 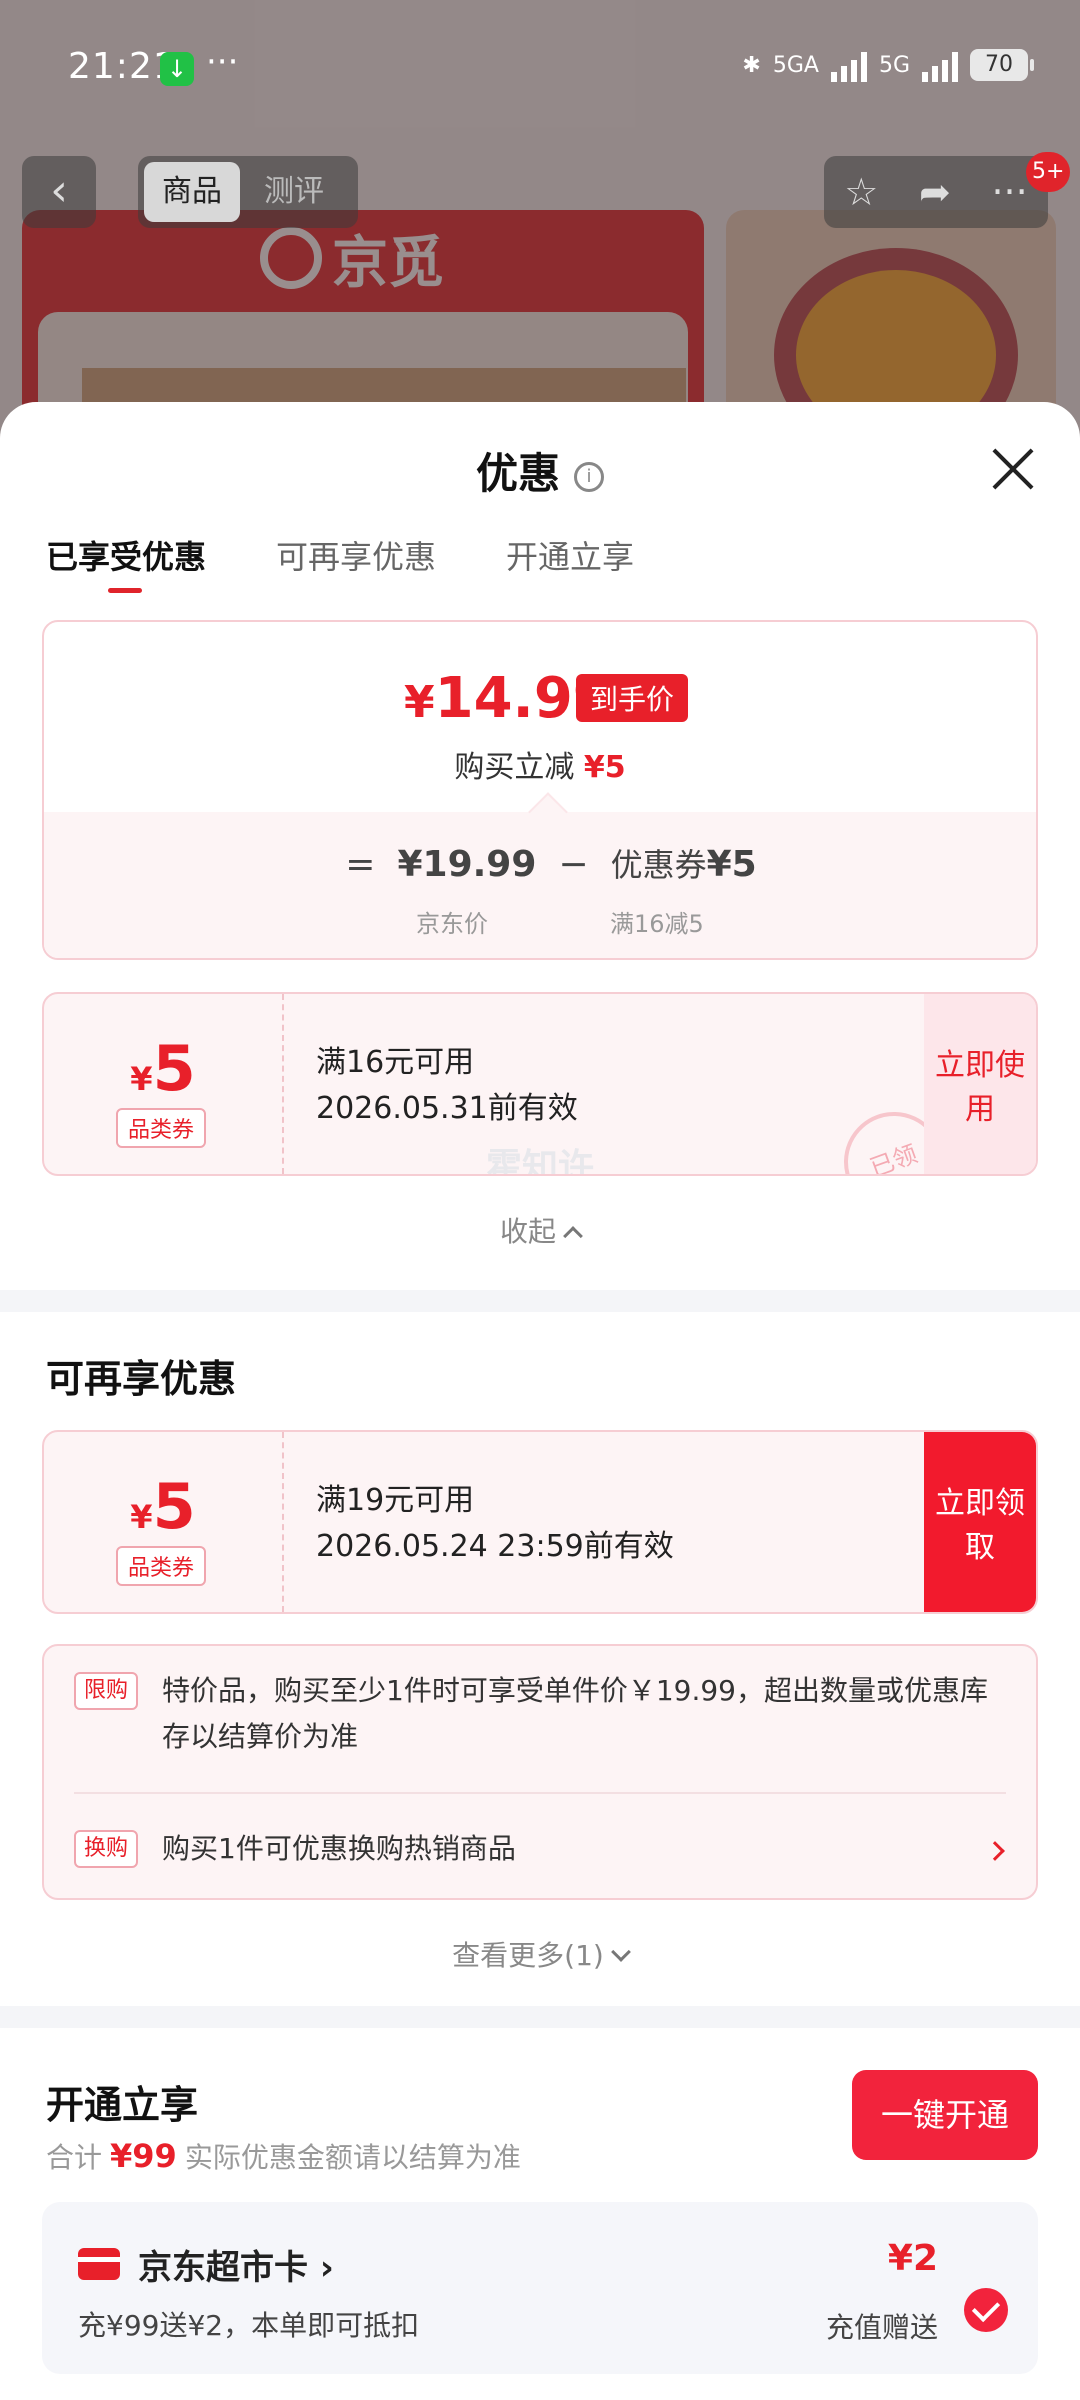 What do you see at coordinates (980, 1522) in the screenshot?
I see `claim-now-button: 立即领取` at bounding box center [980, 1522].